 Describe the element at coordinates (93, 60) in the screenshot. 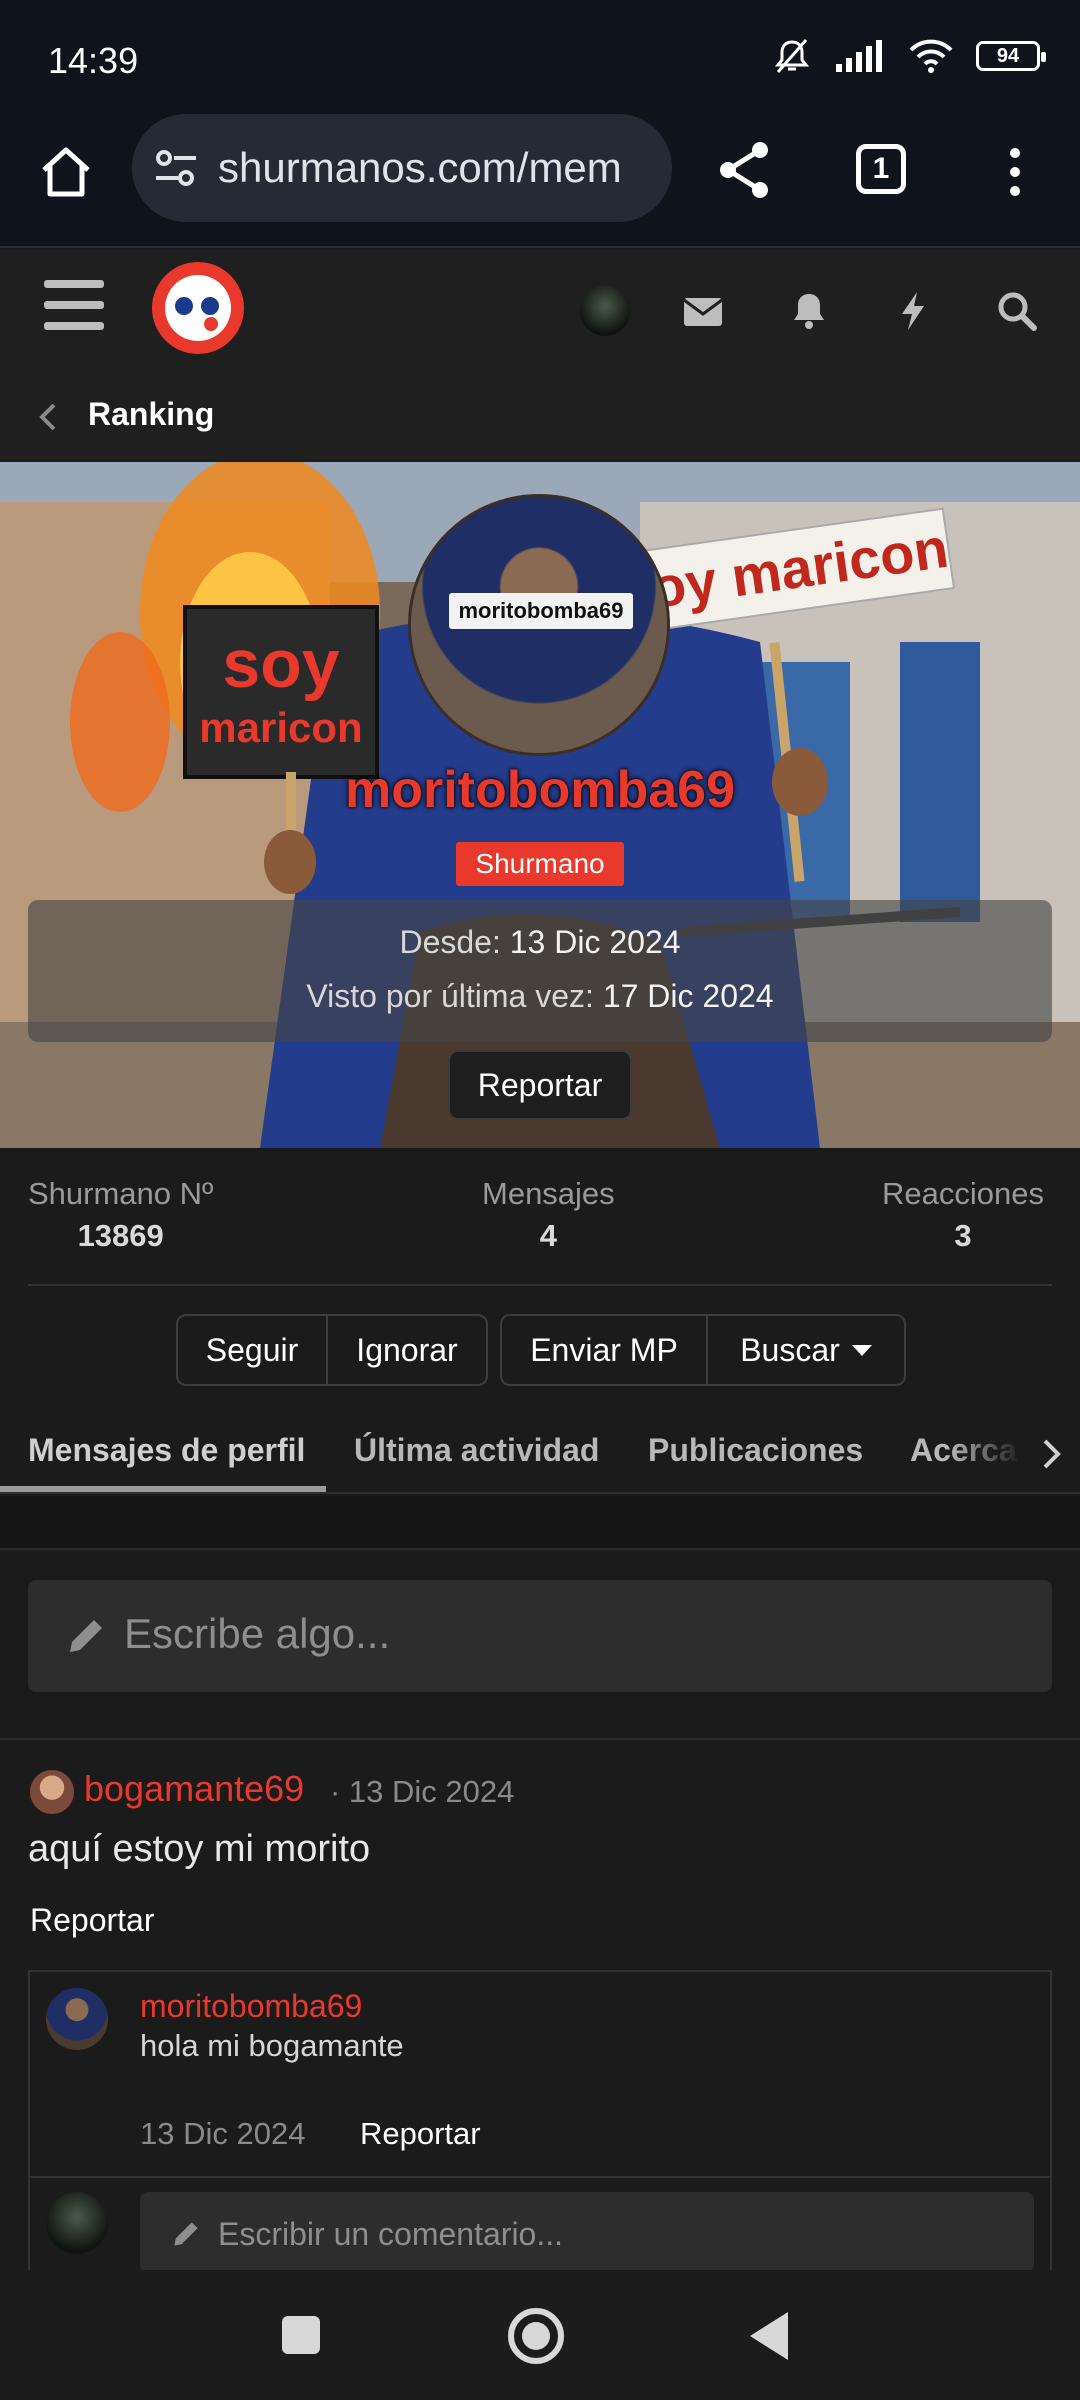

I see `status-time: 14:39` at that location.